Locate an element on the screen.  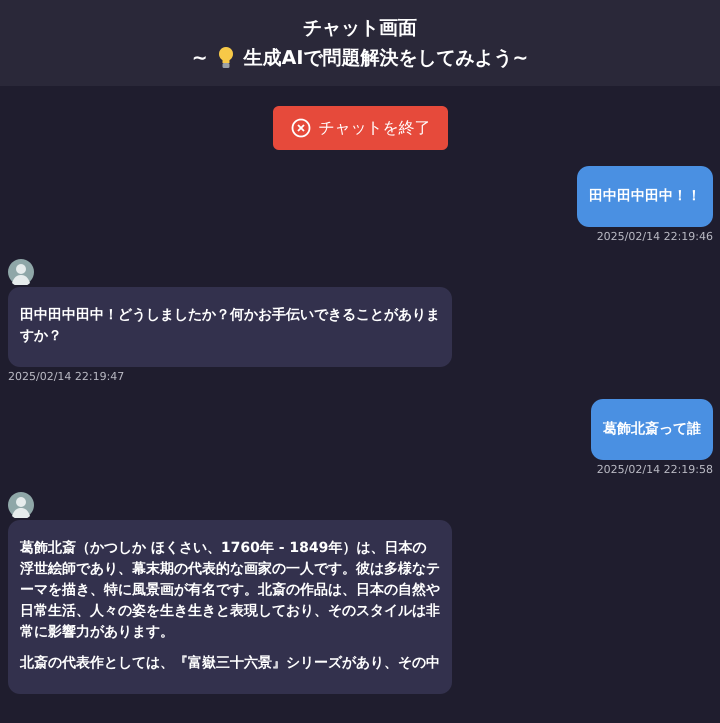
message-text: 葛飾北斎って誰 is located at coordinates (652, 429).